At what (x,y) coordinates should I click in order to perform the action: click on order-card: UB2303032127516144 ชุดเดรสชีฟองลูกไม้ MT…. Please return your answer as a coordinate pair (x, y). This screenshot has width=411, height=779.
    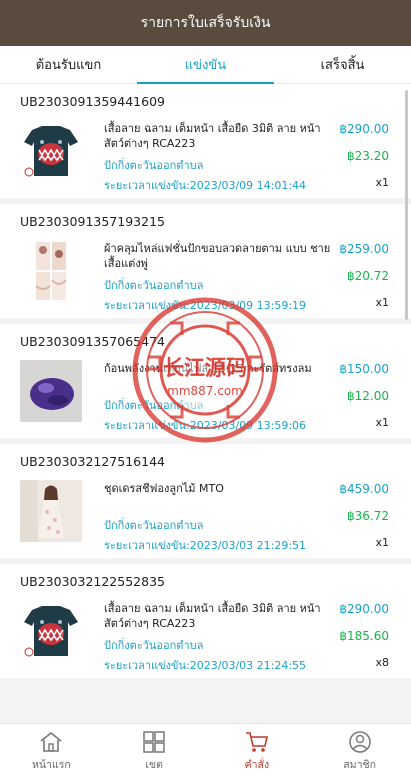
    Looking at the image, I should click on (205, 501).